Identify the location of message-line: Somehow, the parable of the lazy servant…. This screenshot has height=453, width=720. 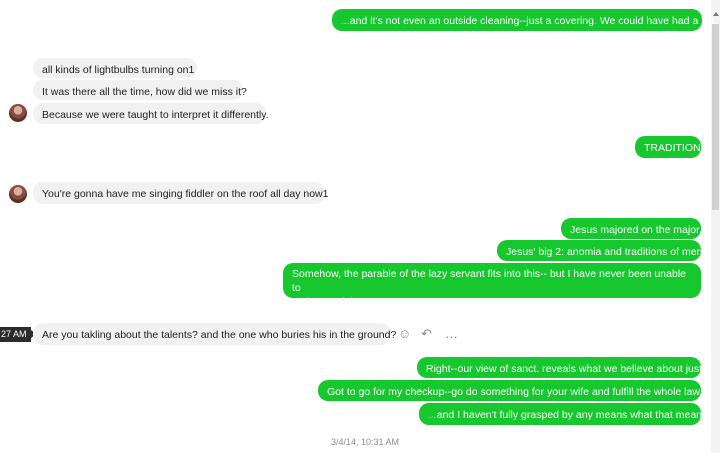
(489, 281).